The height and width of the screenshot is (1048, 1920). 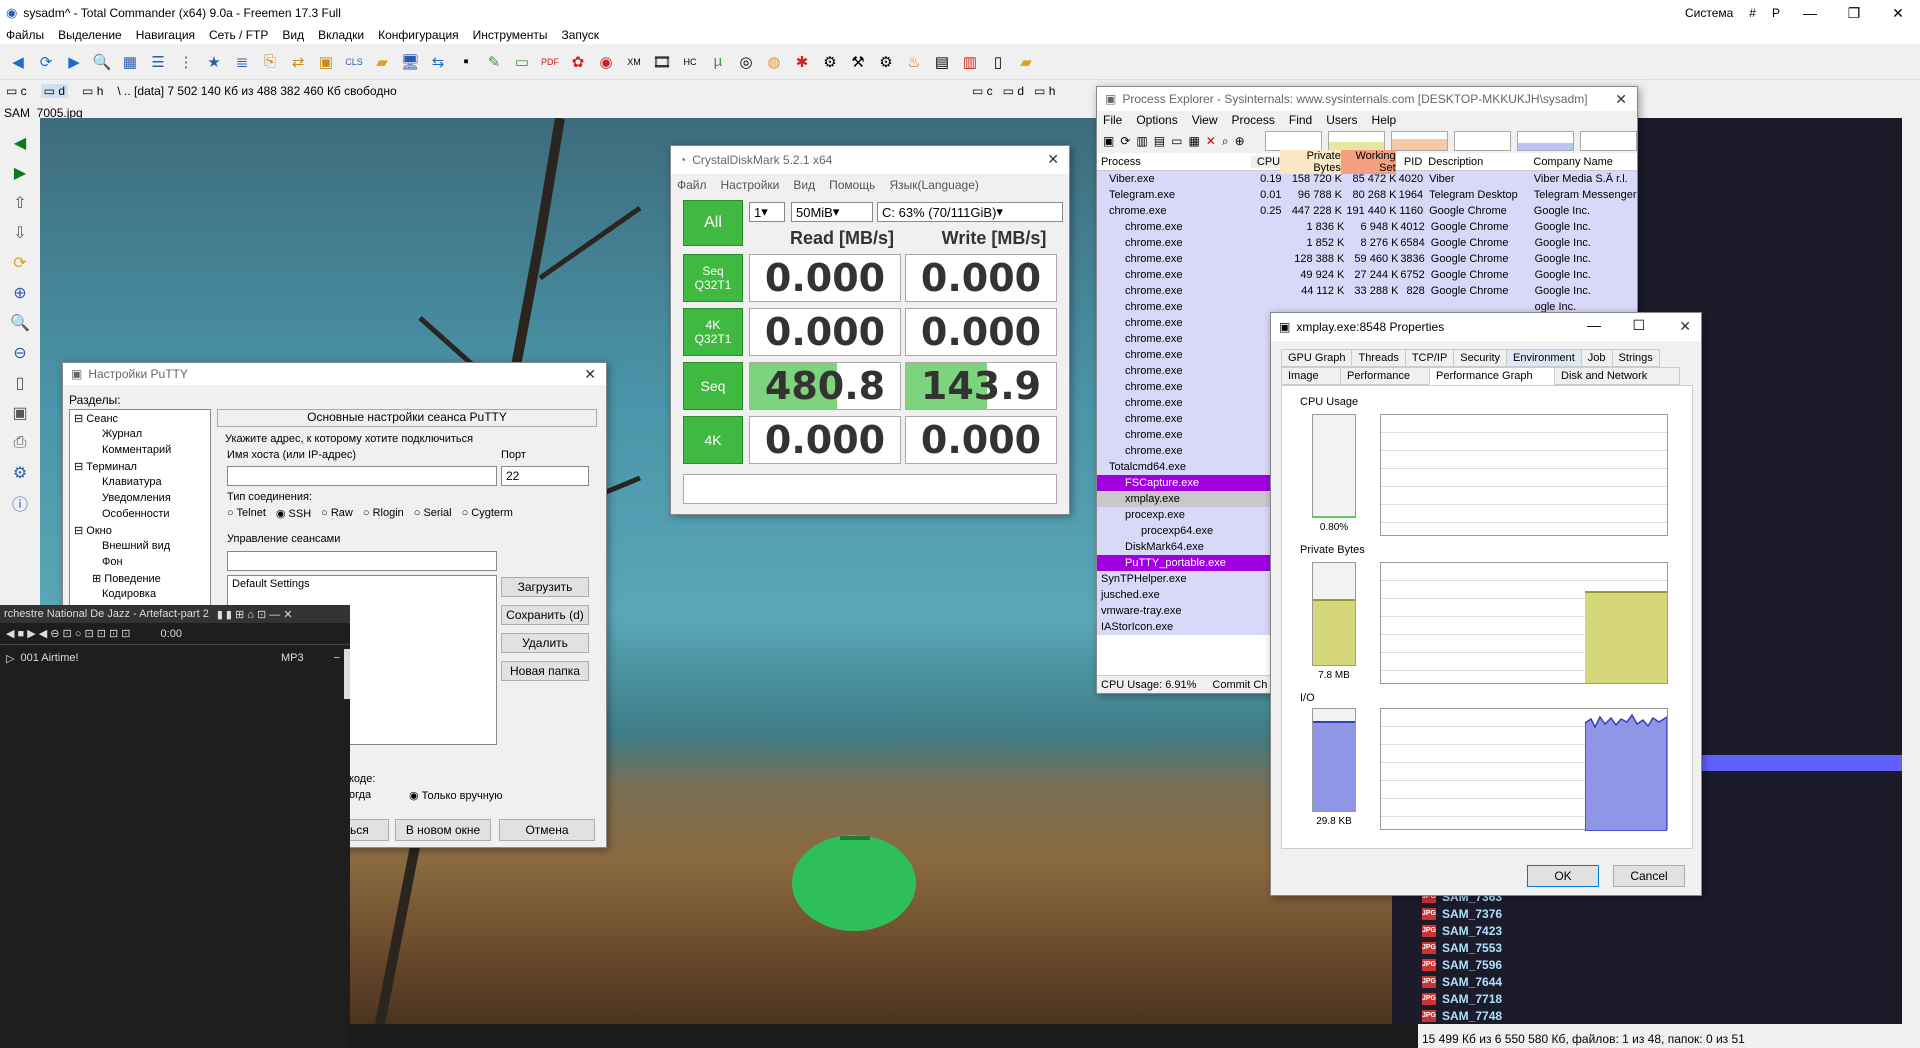 I want to click on tree-view-icon: ⋮, so click(x=186, y=62).